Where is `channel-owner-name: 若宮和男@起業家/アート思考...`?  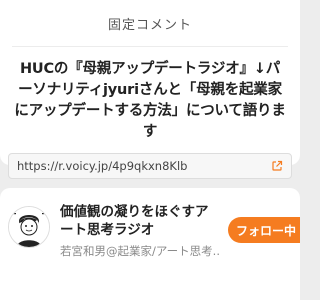
channel-owner-name: 若宮和男@起業家/アート思考... is located at coordinates (140, 251).